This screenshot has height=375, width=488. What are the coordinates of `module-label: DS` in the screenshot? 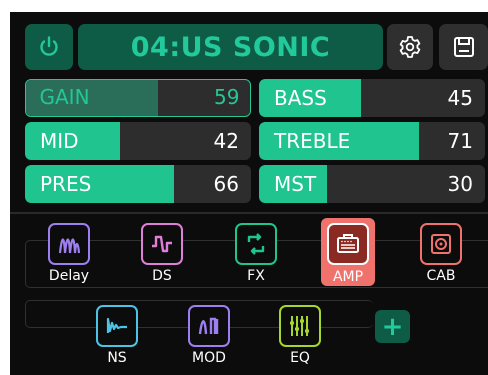 It's located at (162, 276).